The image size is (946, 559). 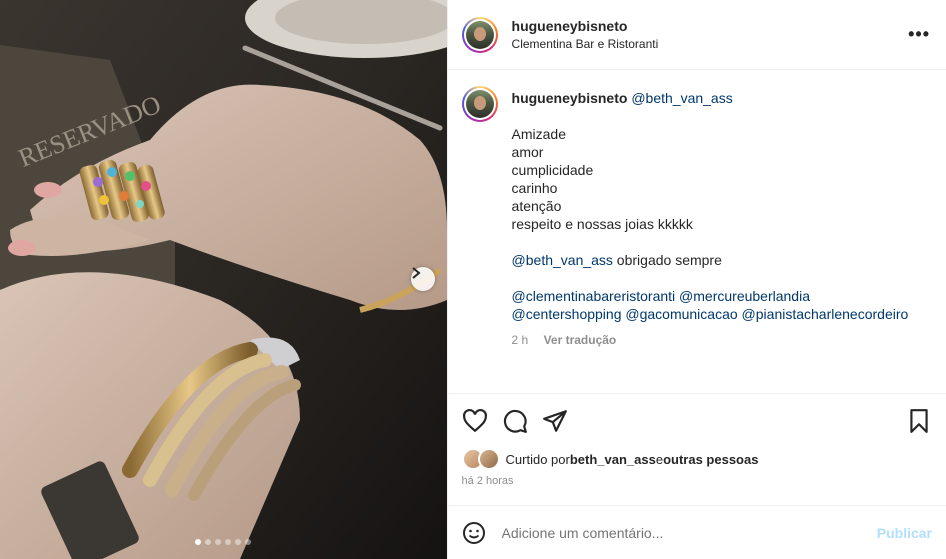 I want to click on likes-middle: e, so click(x=659, y=459).